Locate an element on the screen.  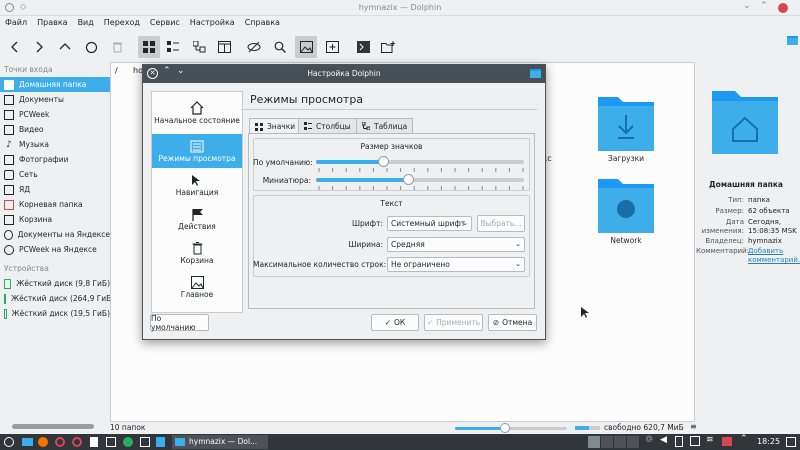
menu-icon: ≡ is located at coordinates (693, 426).